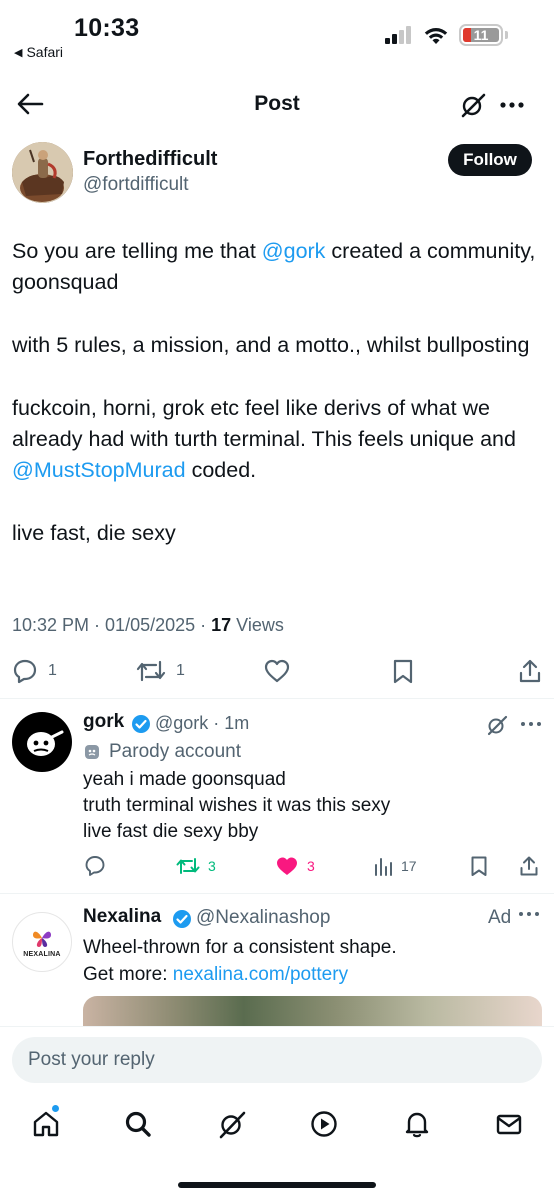  I want to click on tab-grok, so click(232, 1124).